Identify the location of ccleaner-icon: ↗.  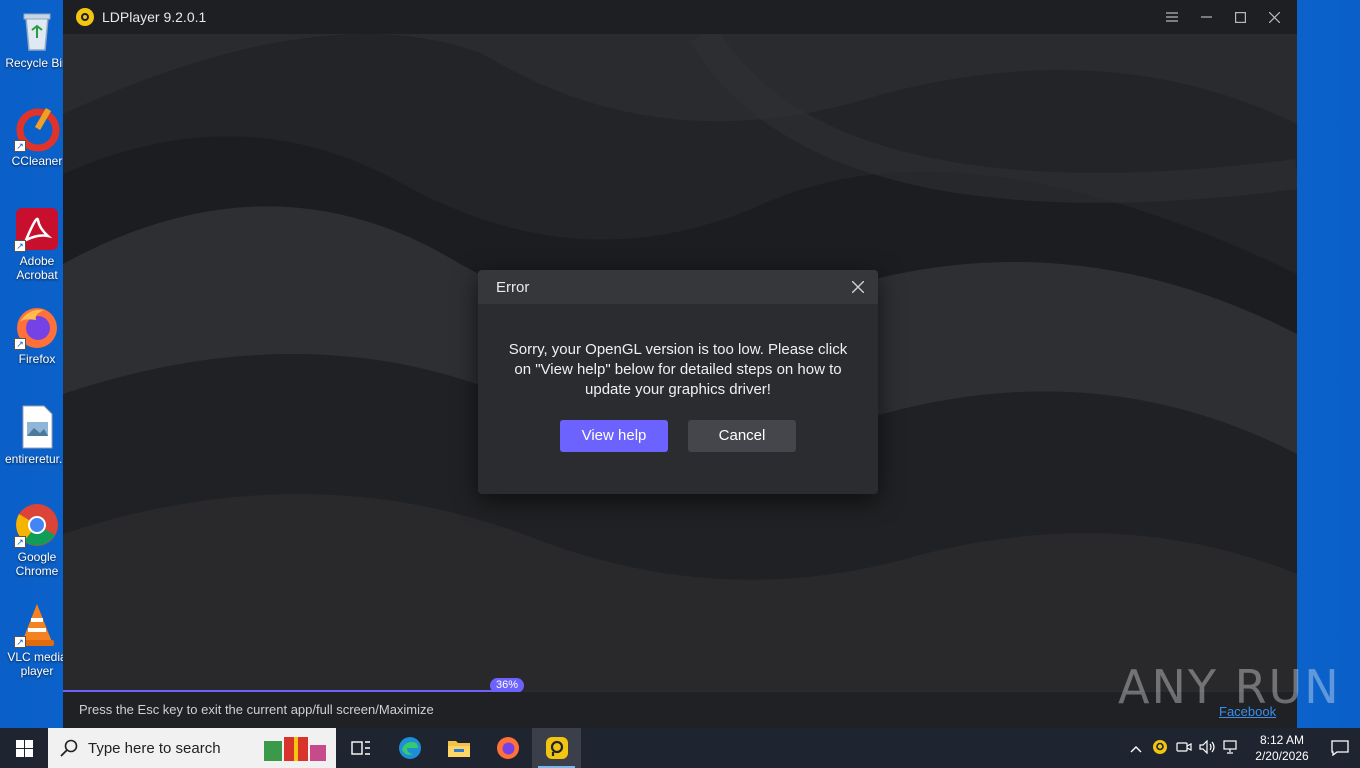
(37, 129).